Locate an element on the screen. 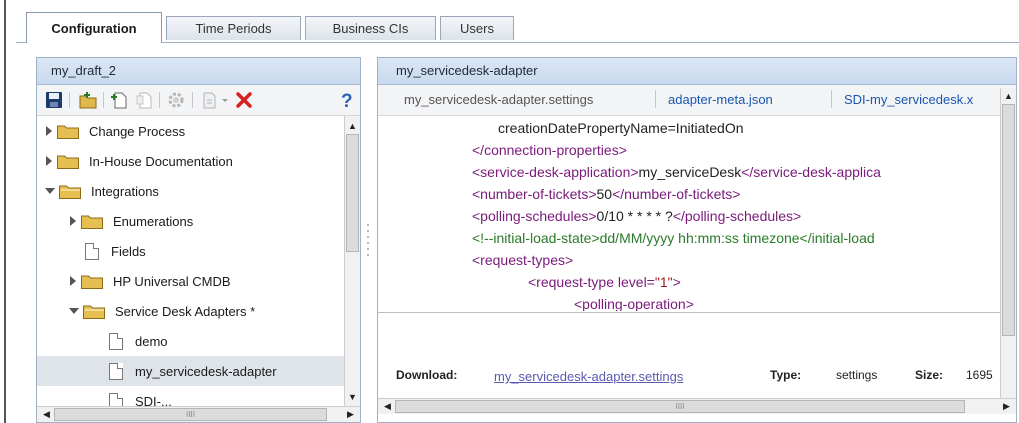  doc-tab-settings: my_servicedesk-adapter.settings is located at coordinates (498, 99).